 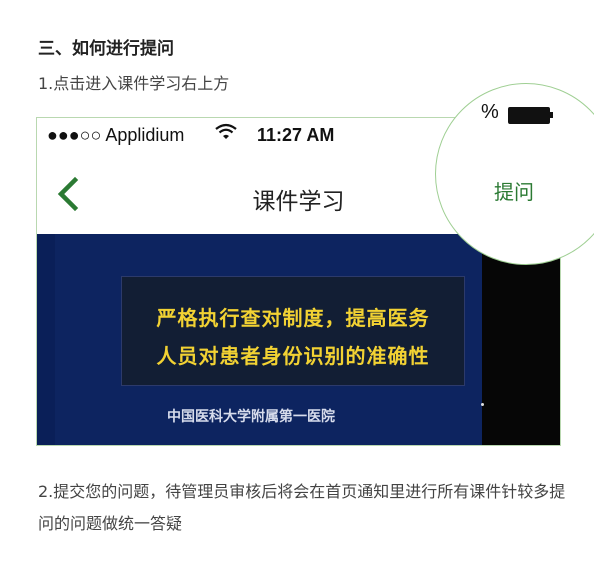 I want to click on slide-title-line-1: 严格执行查对制度，提高医务, so click(x=293, y=318).